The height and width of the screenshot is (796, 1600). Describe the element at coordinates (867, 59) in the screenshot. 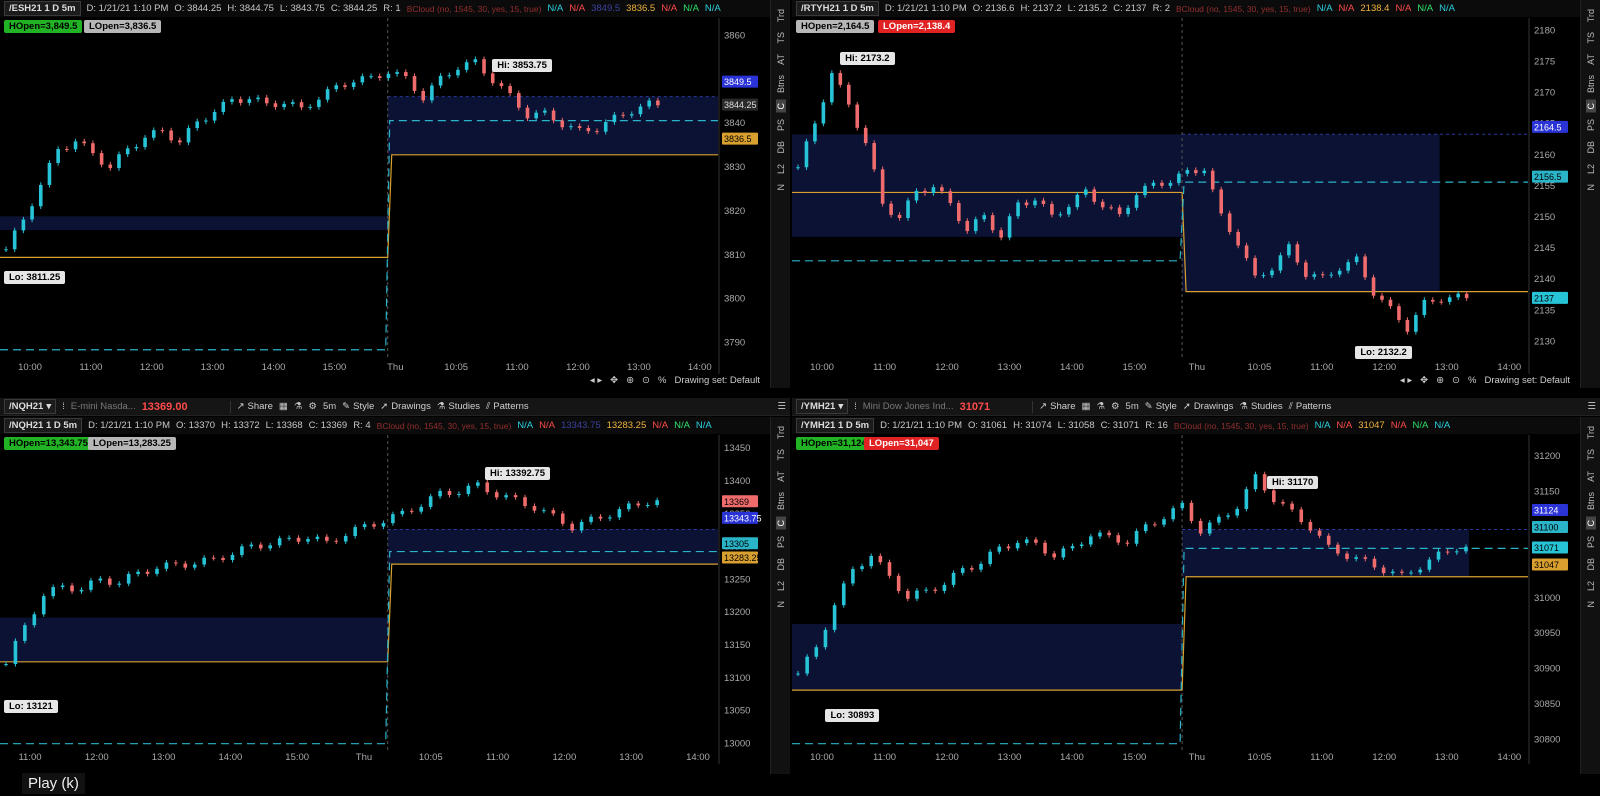

I see `high-label: Hi: 2173.2` at that location.